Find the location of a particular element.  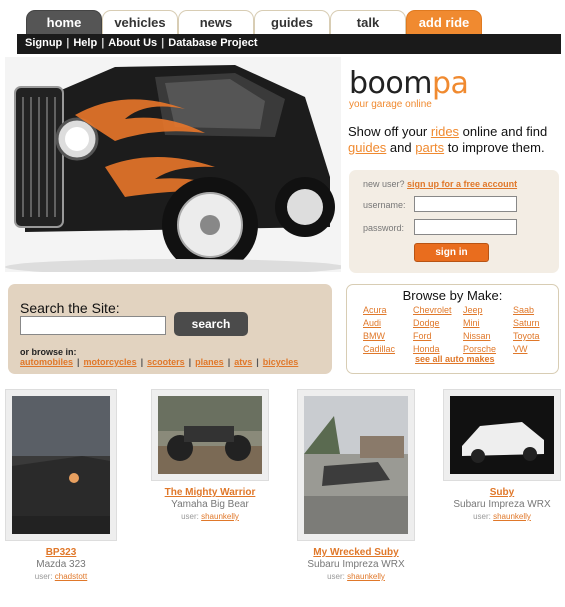

make-nissan: Nissan is located at coordinates (477, 336).